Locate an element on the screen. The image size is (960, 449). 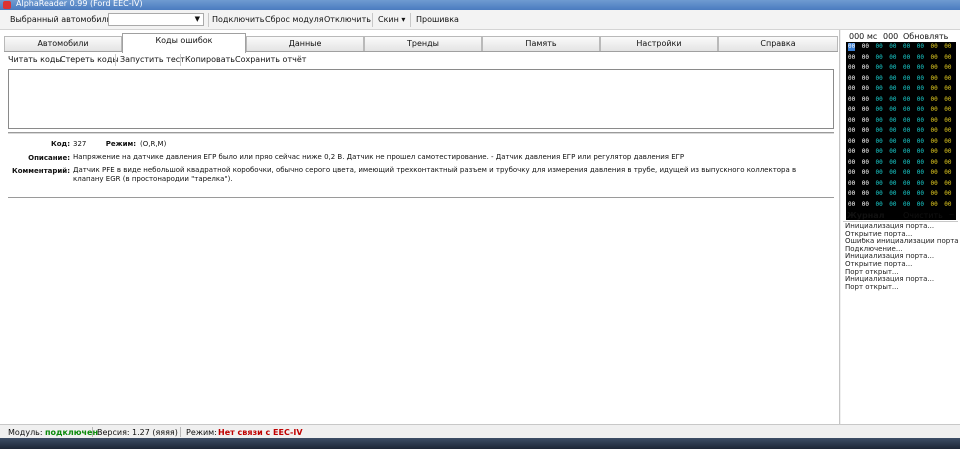
collapse-icon: ‒ is located at coordinates (951, 214).